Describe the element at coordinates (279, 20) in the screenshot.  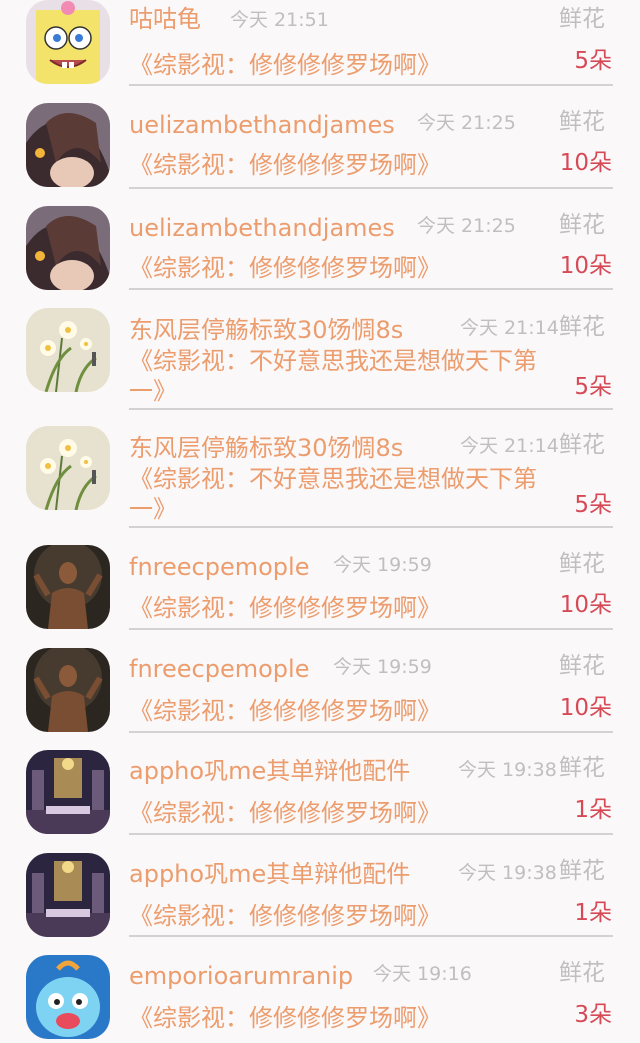
I see `timestamp: 今天 21:51` at that location.